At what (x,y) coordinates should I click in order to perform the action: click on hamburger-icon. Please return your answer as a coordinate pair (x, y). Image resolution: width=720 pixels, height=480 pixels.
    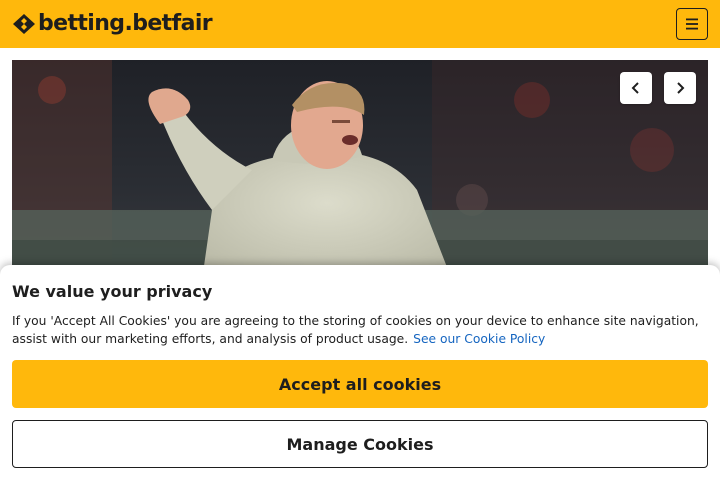
    Looking at the image, I should click on (692, 24).